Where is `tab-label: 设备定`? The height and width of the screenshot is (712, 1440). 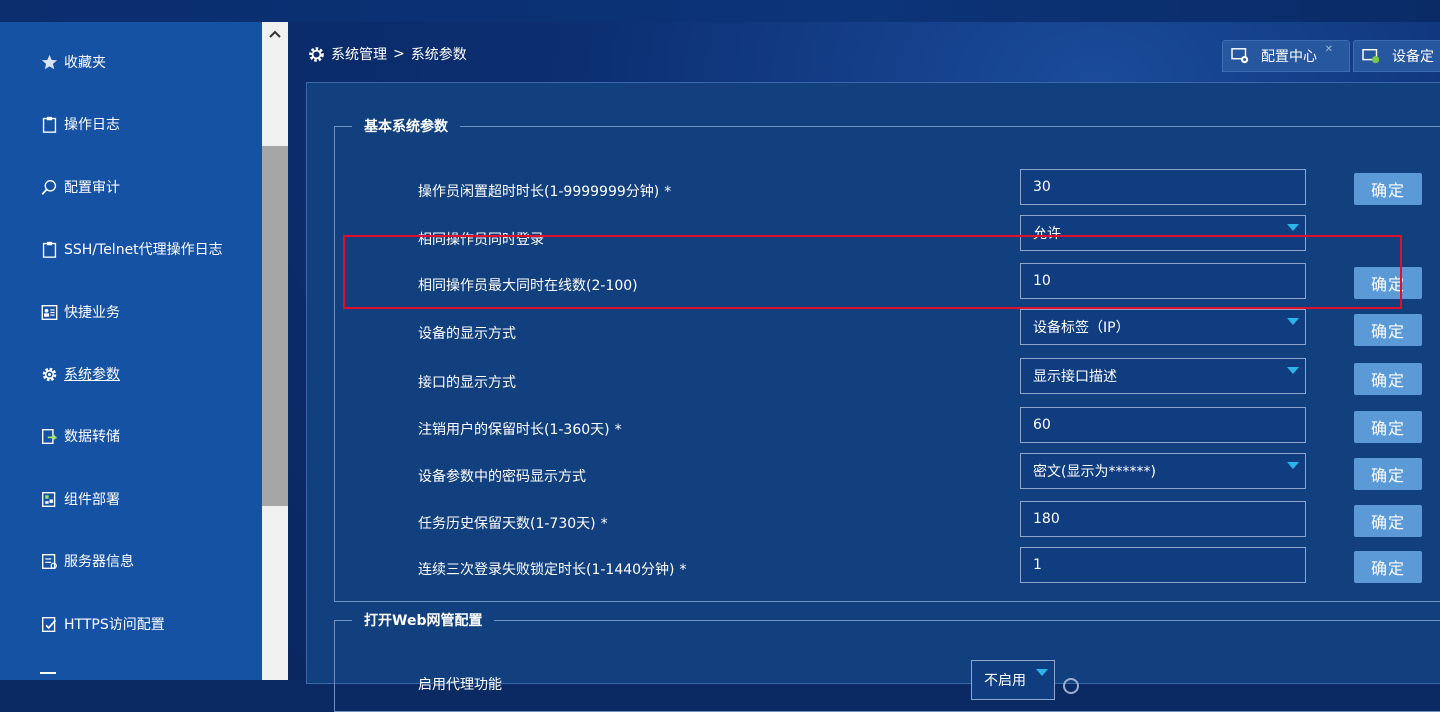 tab-label: 设备定 is located at coordinates (1413, 57).